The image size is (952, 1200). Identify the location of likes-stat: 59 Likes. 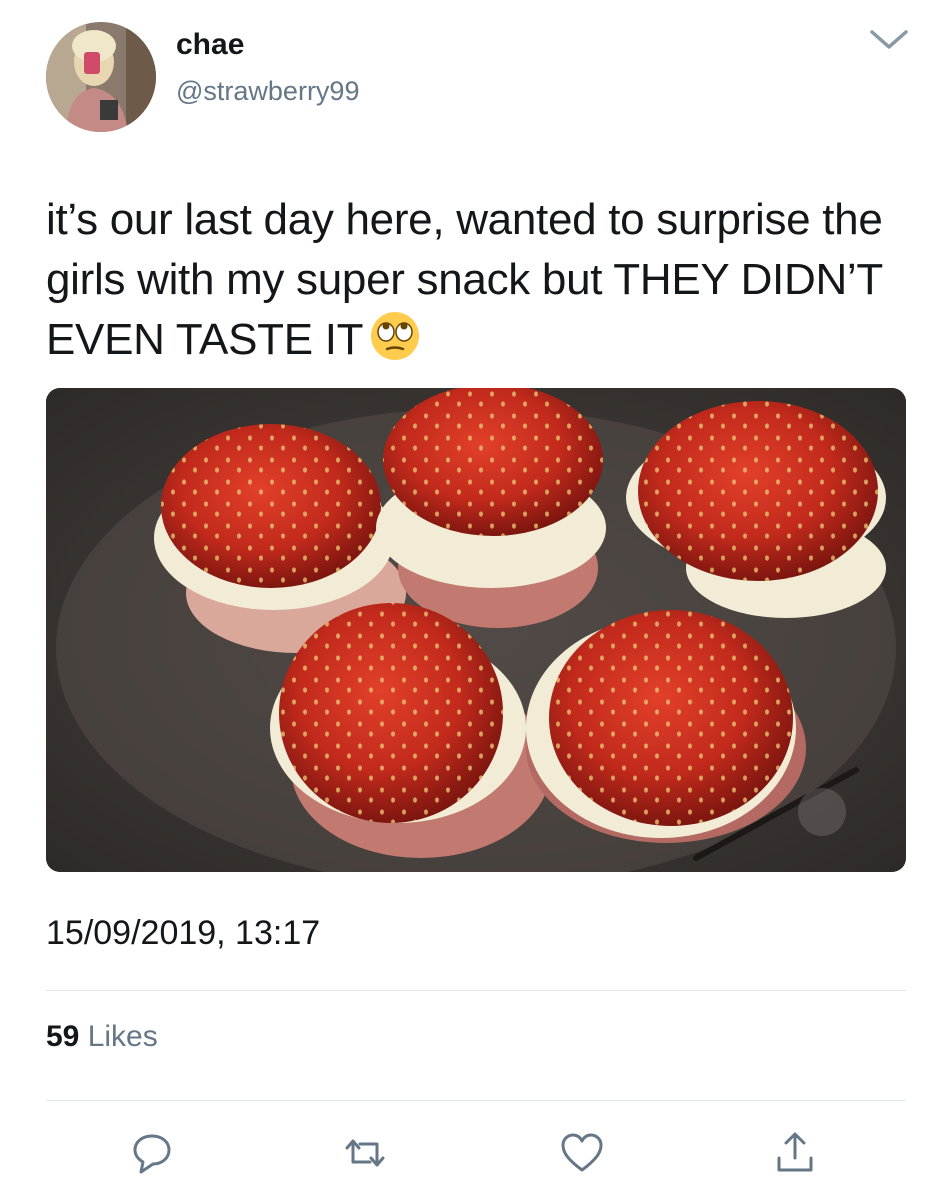
(102, 1037).